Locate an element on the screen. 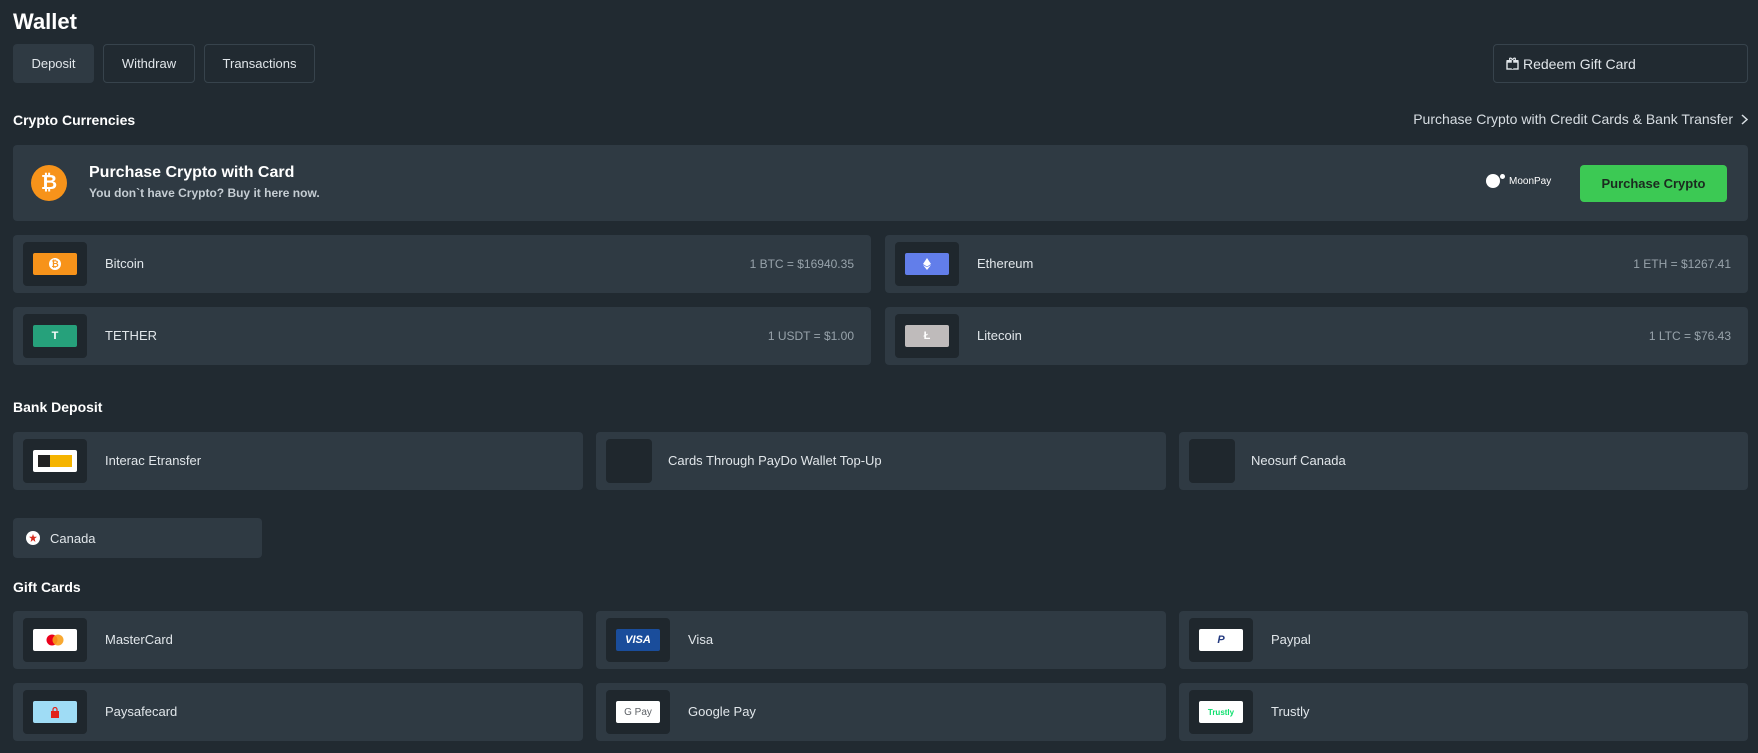 This screenshot has width=1758, height=753. tab-transactions: Transactions is located at coordinates (259, 63).